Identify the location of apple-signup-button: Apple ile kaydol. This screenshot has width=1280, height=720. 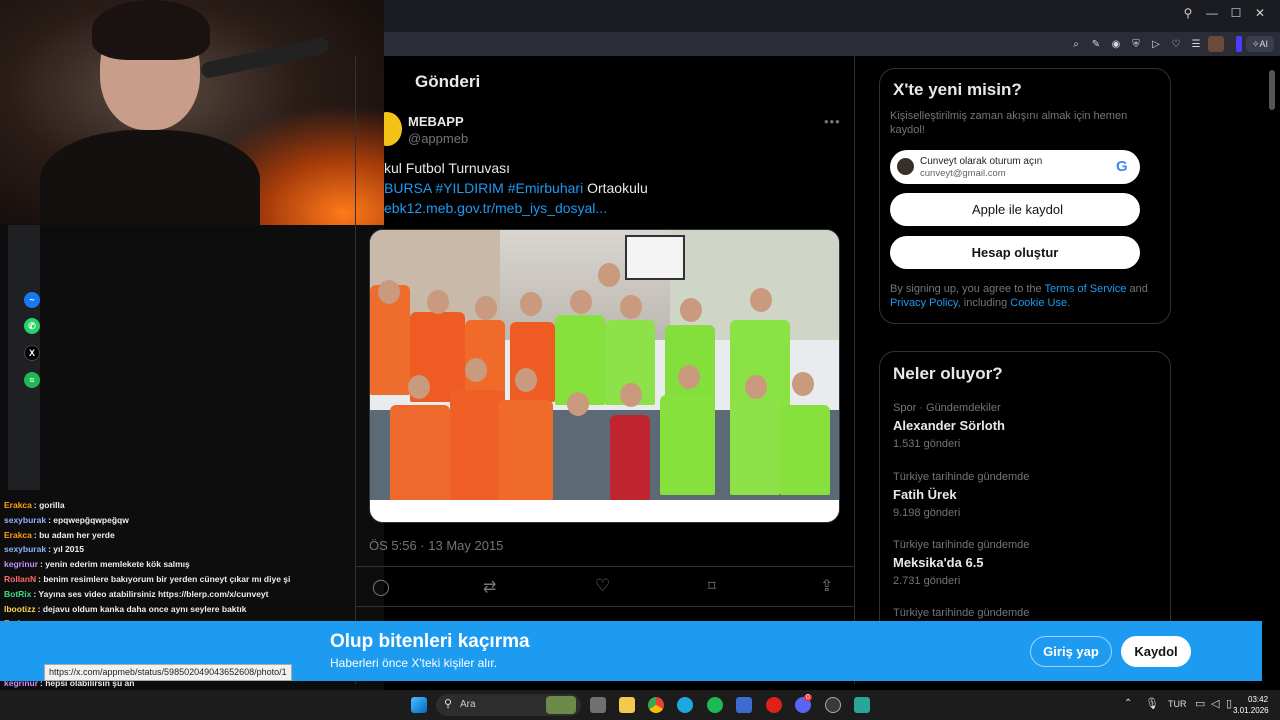
(1015, 209).